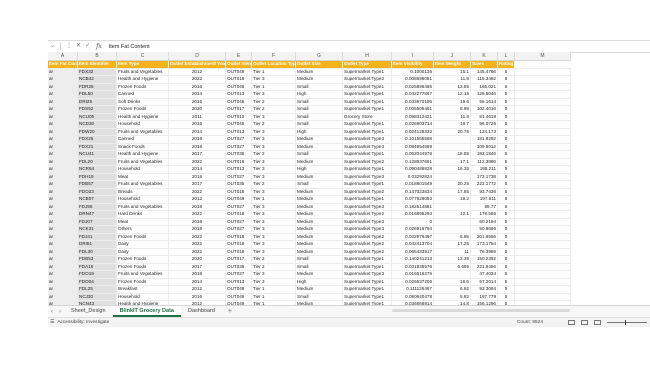 Image resolution: width=650 pixels, height=366 pixels. I want to click on page-layout-icon, so click(584, 322).